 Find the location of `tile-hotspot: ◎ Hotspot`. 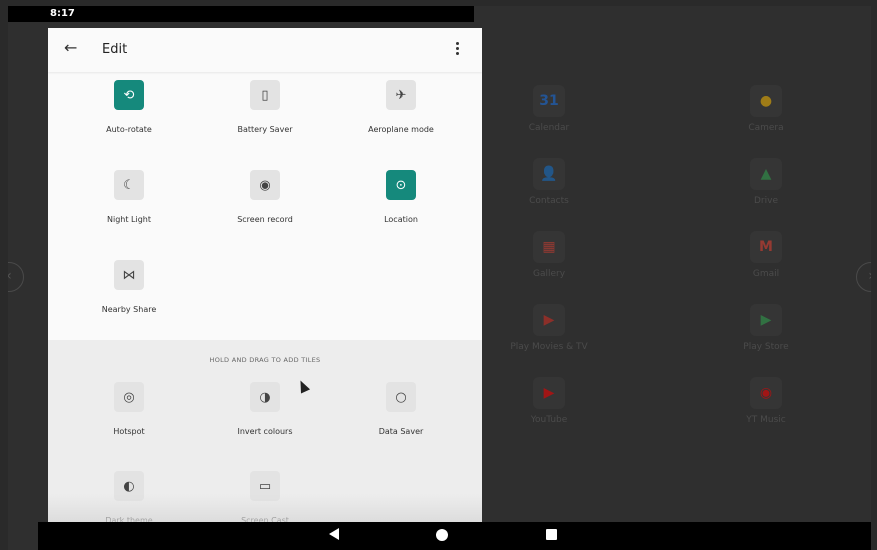

tile-hotspot: ◎ Hotspot is located at coordinates (129, 409).